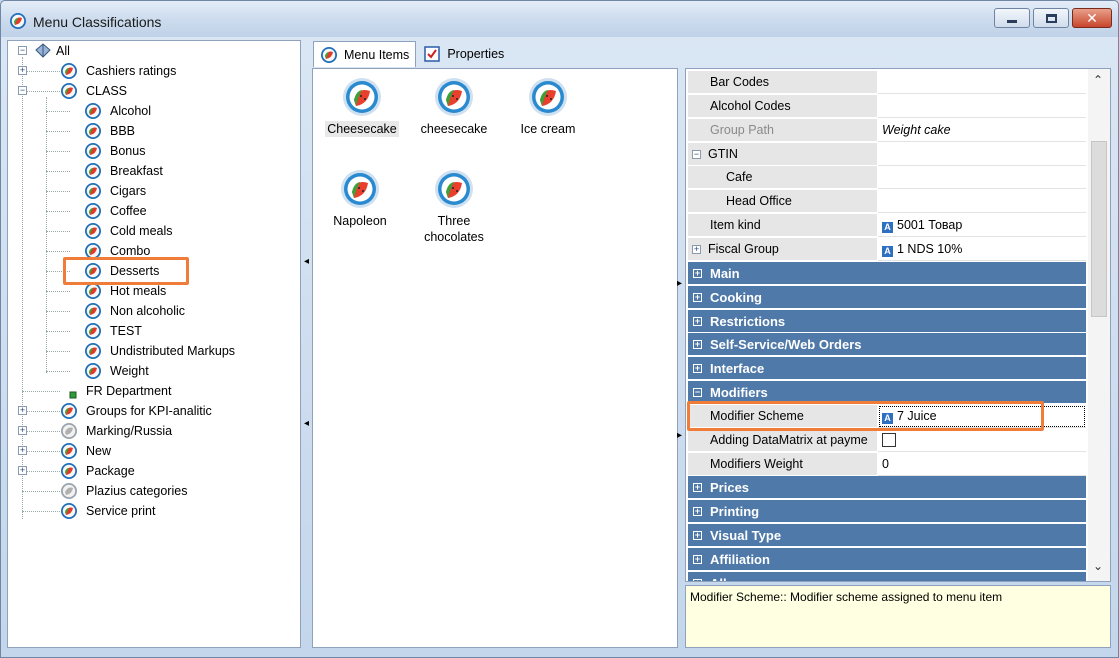  Describe the element at coordinates (153, 431) in the screenshot. I see `tree-node: + Marking/Russia` at that location.